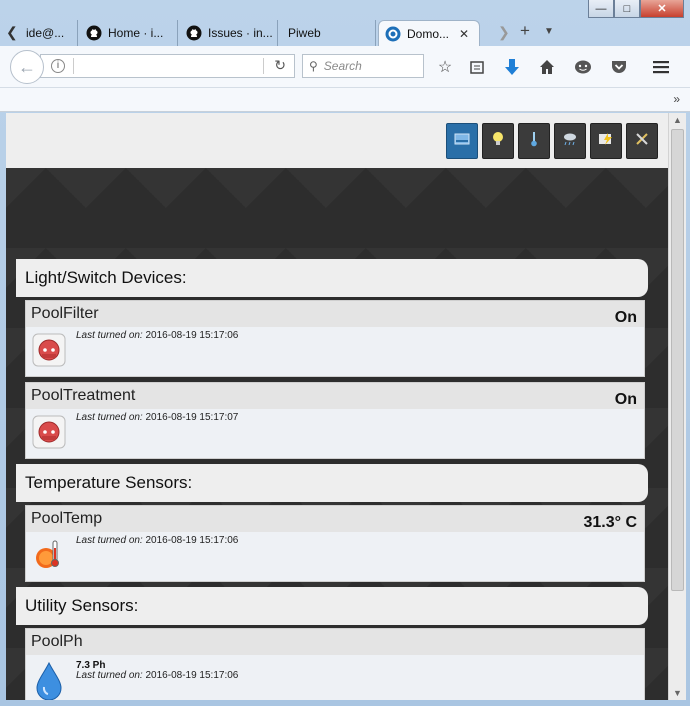  I want to click on device-name: PoolTreatment, so click(83, 395).